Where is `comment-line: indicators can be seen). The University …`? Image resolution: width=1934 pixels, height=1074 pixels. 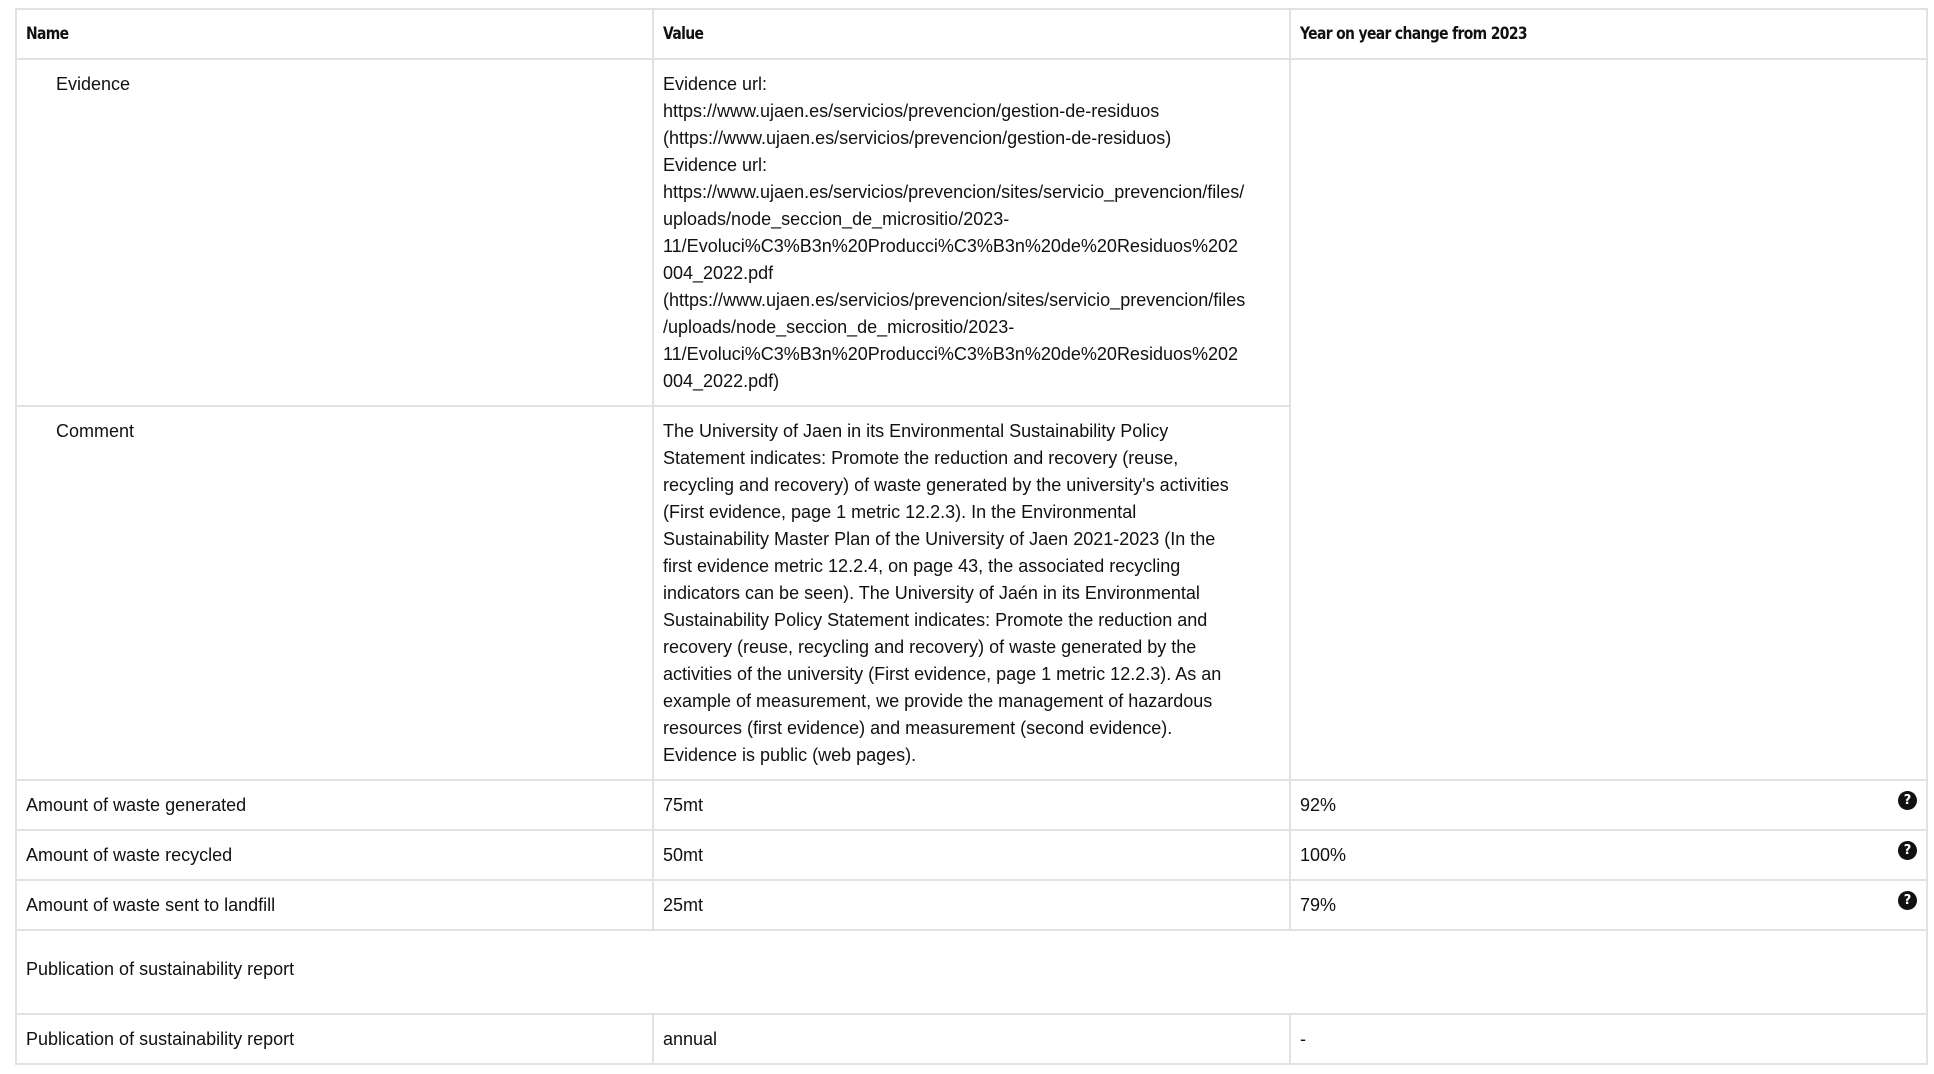
comment-line: indicators can be seen). The University … is located at coordinates (931, 593).